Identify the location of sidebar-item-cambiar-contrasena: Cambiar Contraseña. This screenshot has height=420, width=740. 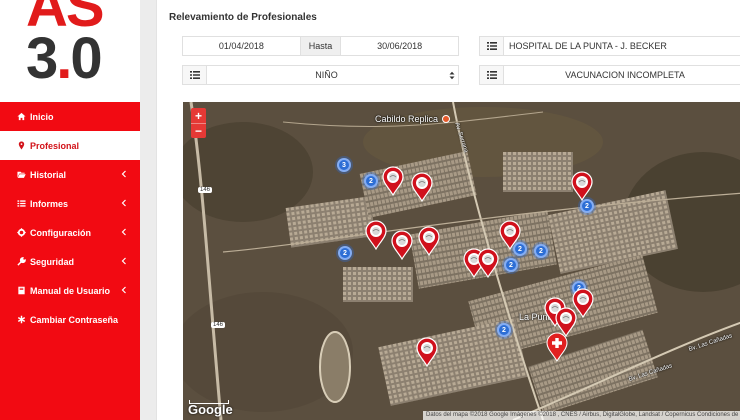
(70, 319).